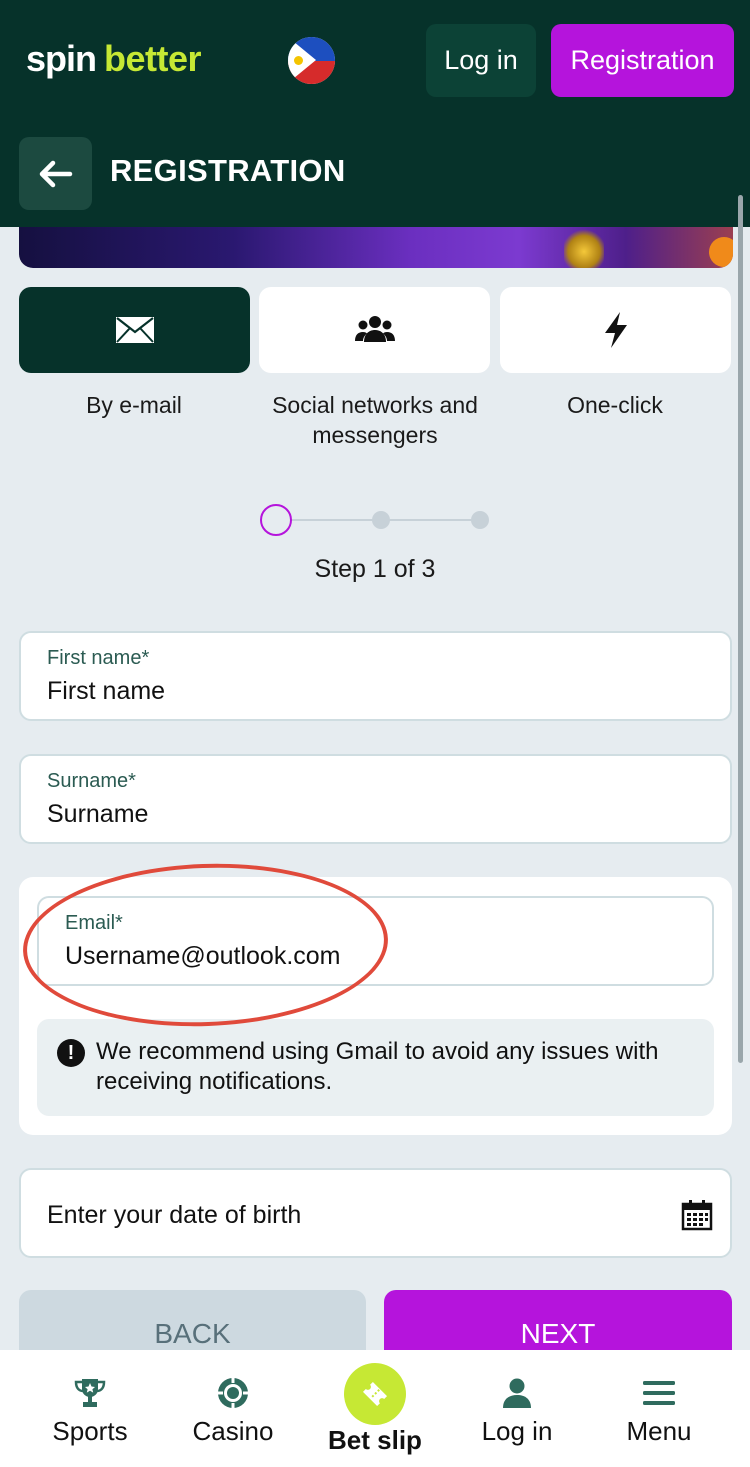  What do you see at coordinates (375, 799) in the screenshot?
I see `surname-field: Surname* Surname` at bounding box center [375, 799].